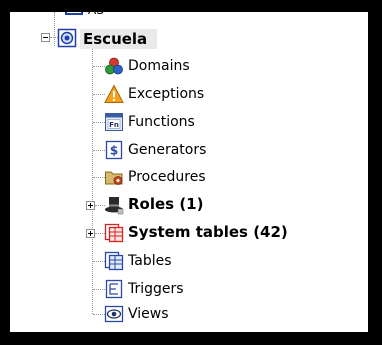 The image size is (382, 345). What do you see at coordinates (114, 205) in the screenshot?
I see `roles-icon` at bounding box center [114, 205].